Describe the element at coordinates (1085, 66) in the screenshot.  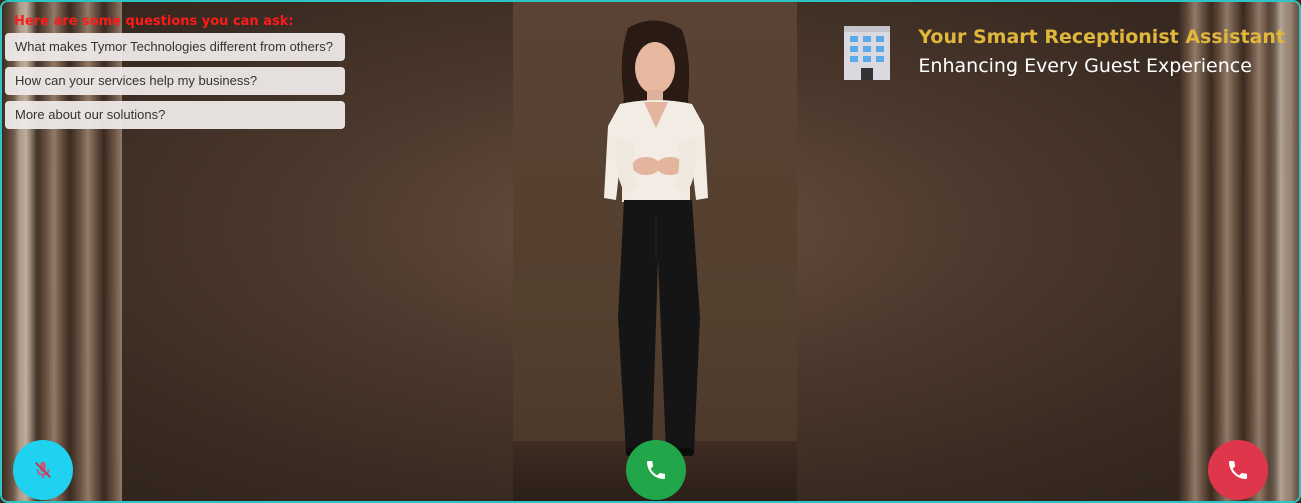
I see `brand-subtitle: Enhancing Every Guest Experience` at that location.